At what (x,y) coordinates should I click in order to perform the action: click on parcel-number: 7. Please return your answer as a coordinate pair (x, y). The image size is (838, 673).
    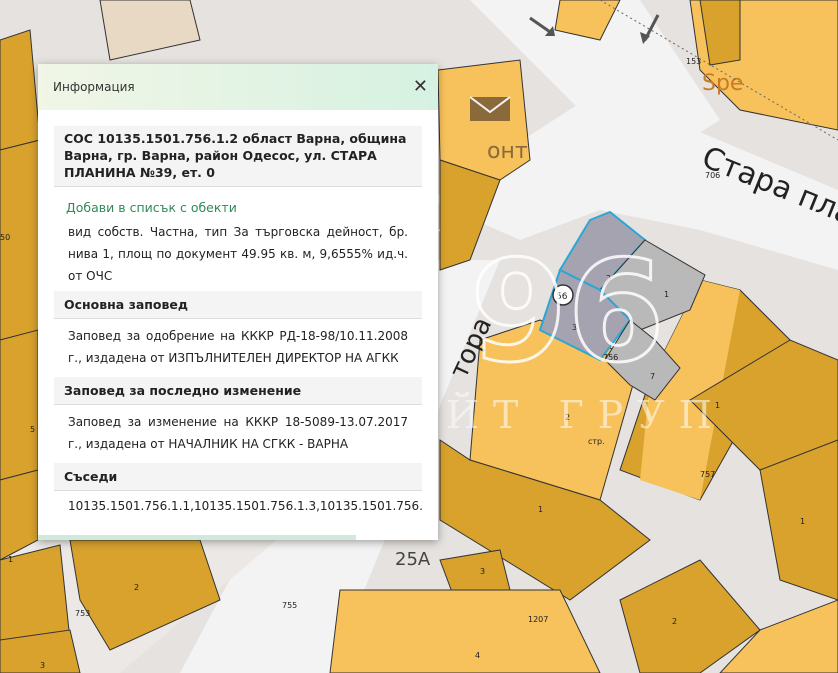
    Looking at the image, I should click on (652, 376).